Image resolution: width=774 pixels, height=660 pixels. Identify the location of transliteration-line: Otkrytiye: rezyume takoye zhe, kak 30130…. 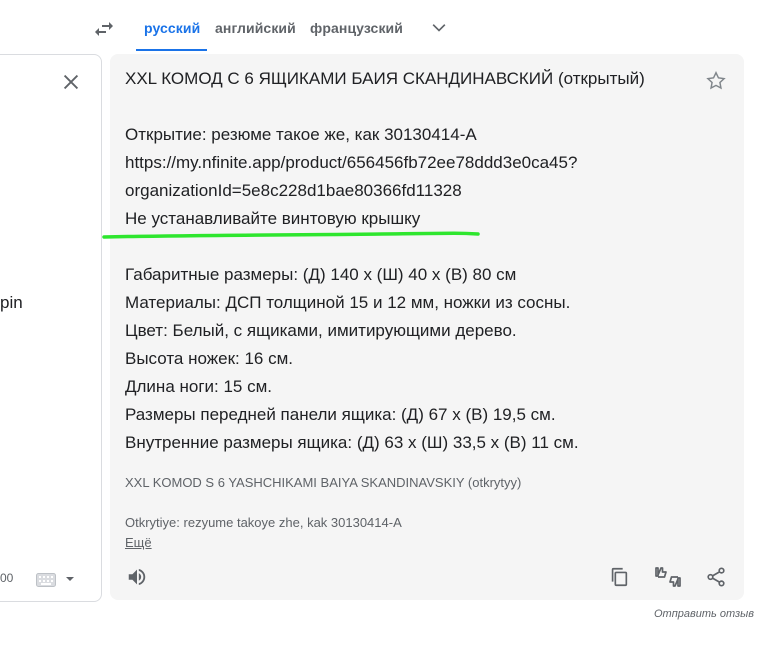
(263, 522).